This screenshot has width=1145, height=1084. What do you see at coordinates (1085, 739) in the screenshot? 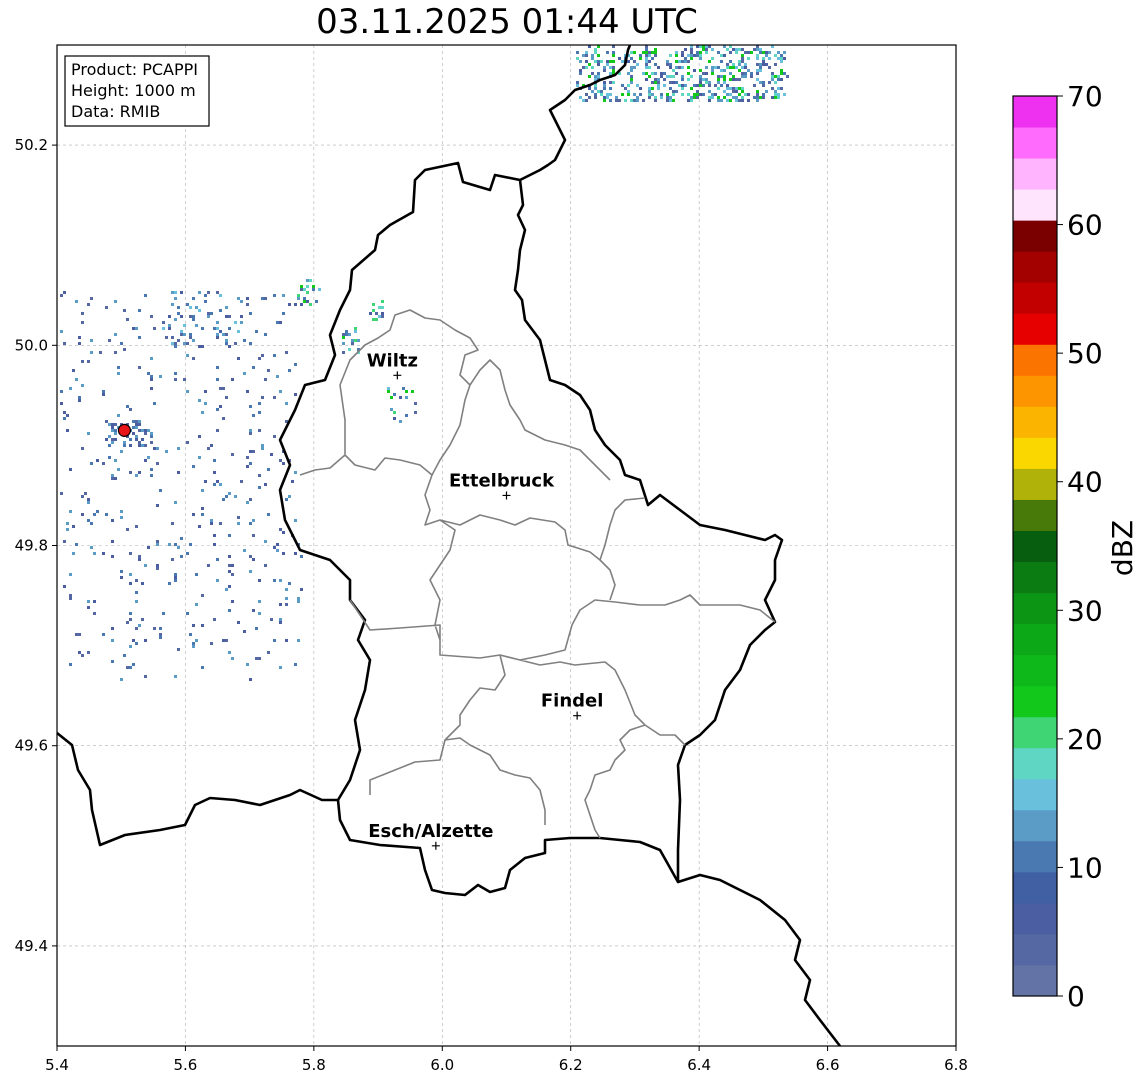
I see `colorbar-tick-label: 20` at bounding box center [1085, 739].